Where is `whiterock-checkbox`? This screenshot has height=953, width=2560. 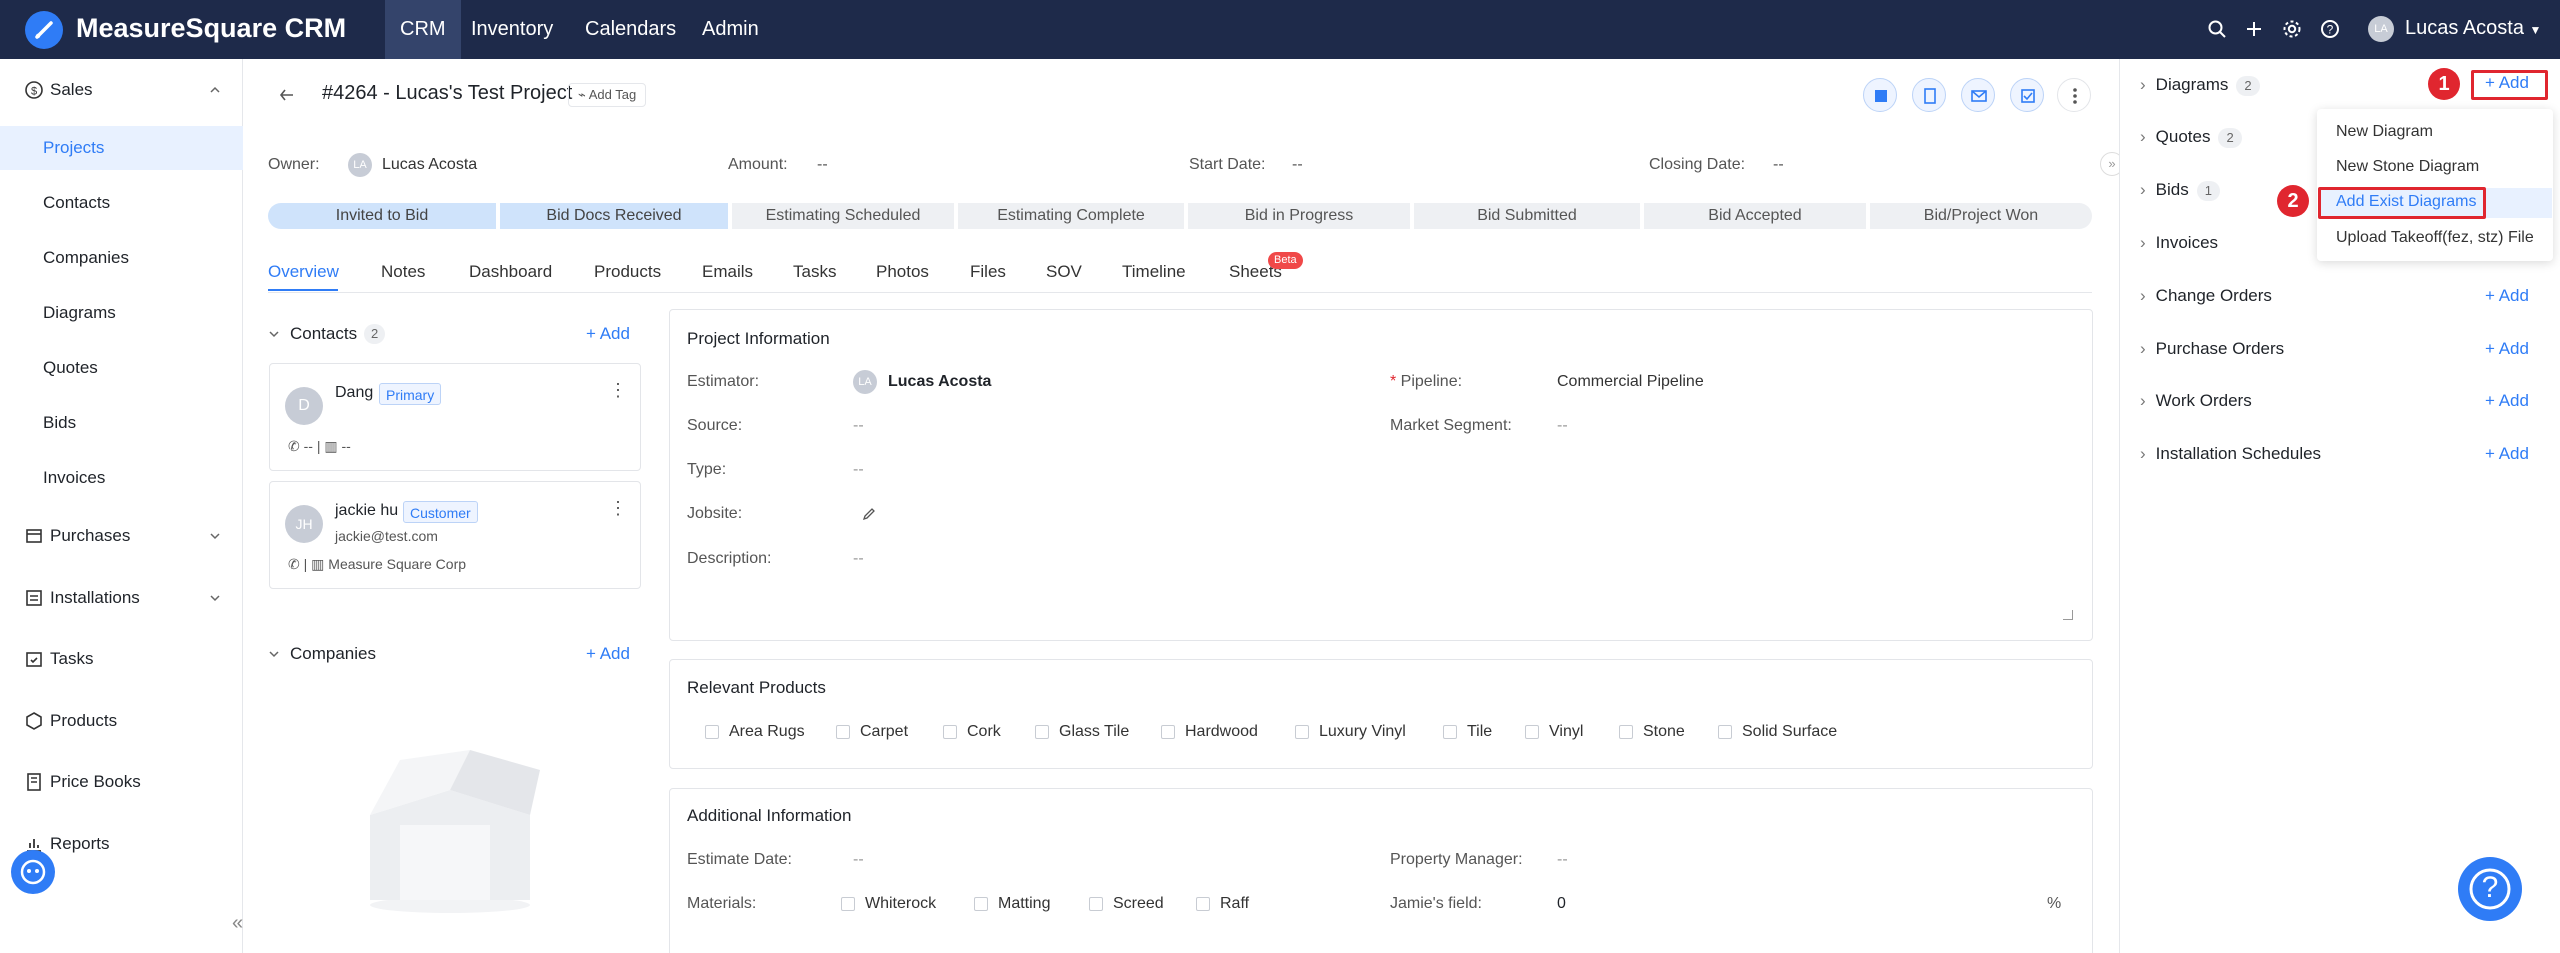
whiterock-checkbox is located at coordinates (848, 904).